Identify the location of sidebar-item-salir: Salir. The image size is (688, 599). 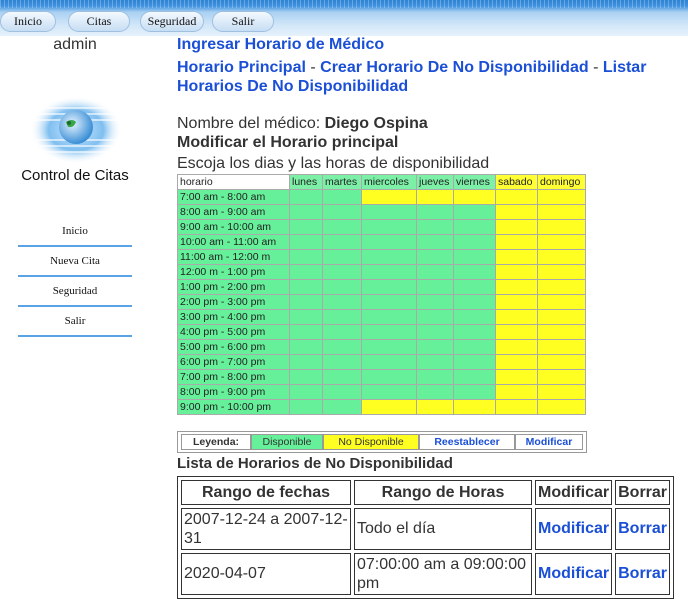
(75, 322).